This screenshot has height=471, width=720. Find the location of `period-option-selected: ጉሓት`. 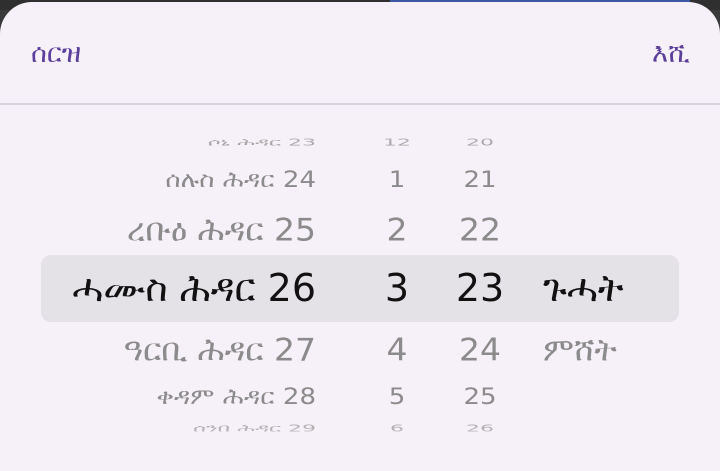

period-option-selected: ጉሓት is located at coordinates (583, 288).